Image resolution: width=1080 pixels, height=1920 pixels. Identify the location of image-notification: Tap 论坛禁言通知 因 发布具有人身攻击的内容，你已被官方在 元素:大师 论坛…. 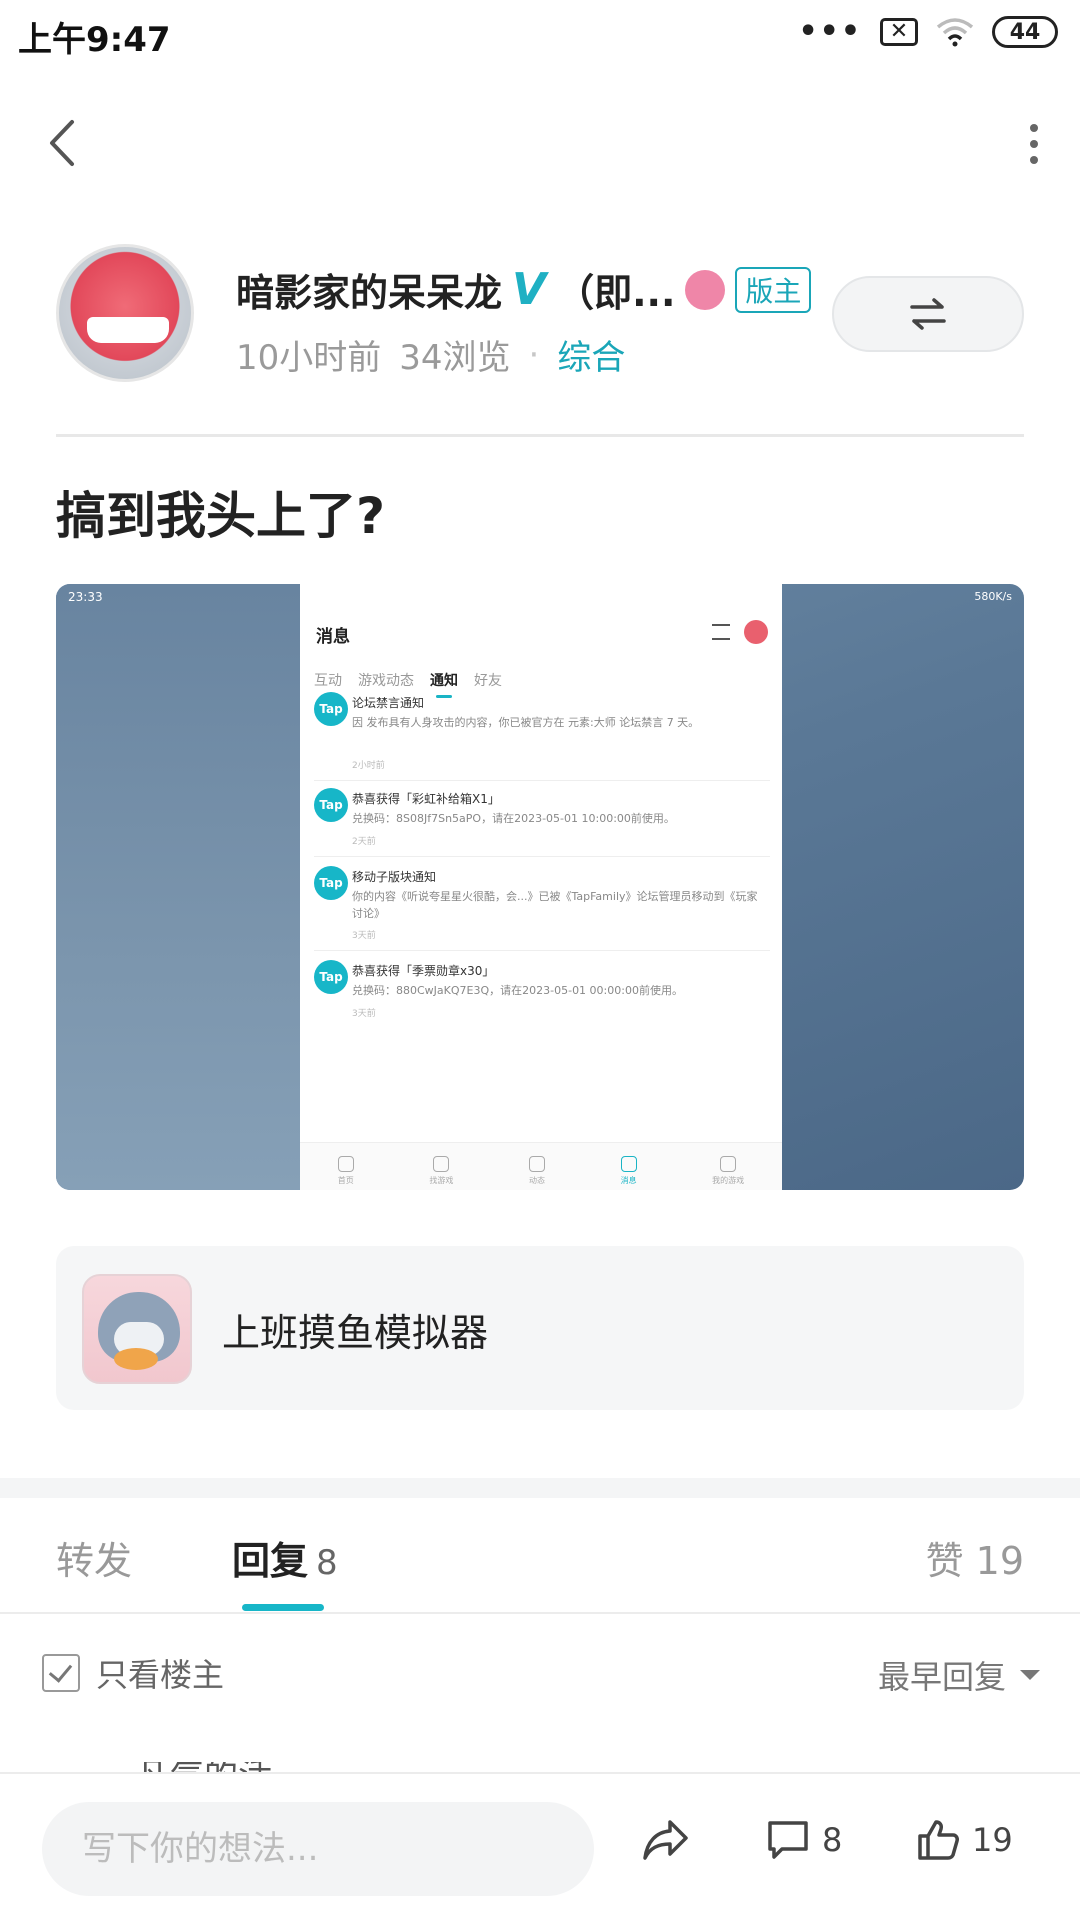
(542, 737).